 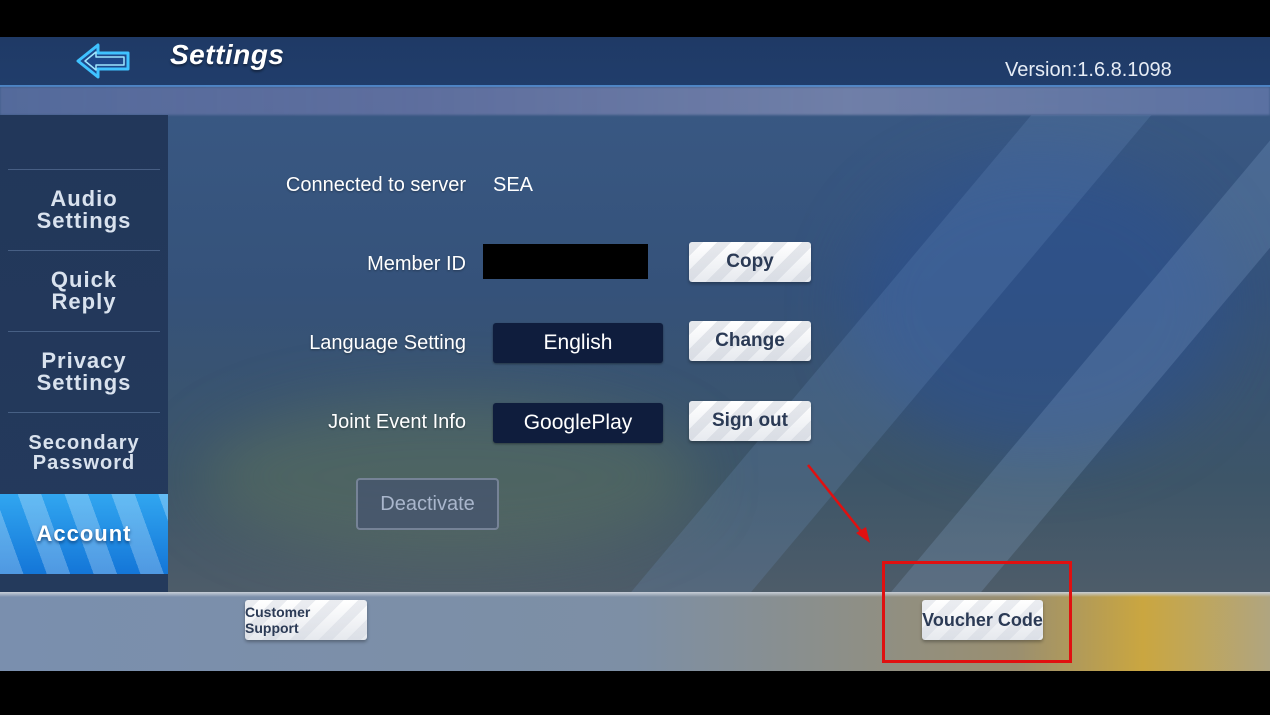 What do you see at coordinates (375, 185) in the screenshot?
I see `server-label: Connected to server` at bounding box center [375, 185].